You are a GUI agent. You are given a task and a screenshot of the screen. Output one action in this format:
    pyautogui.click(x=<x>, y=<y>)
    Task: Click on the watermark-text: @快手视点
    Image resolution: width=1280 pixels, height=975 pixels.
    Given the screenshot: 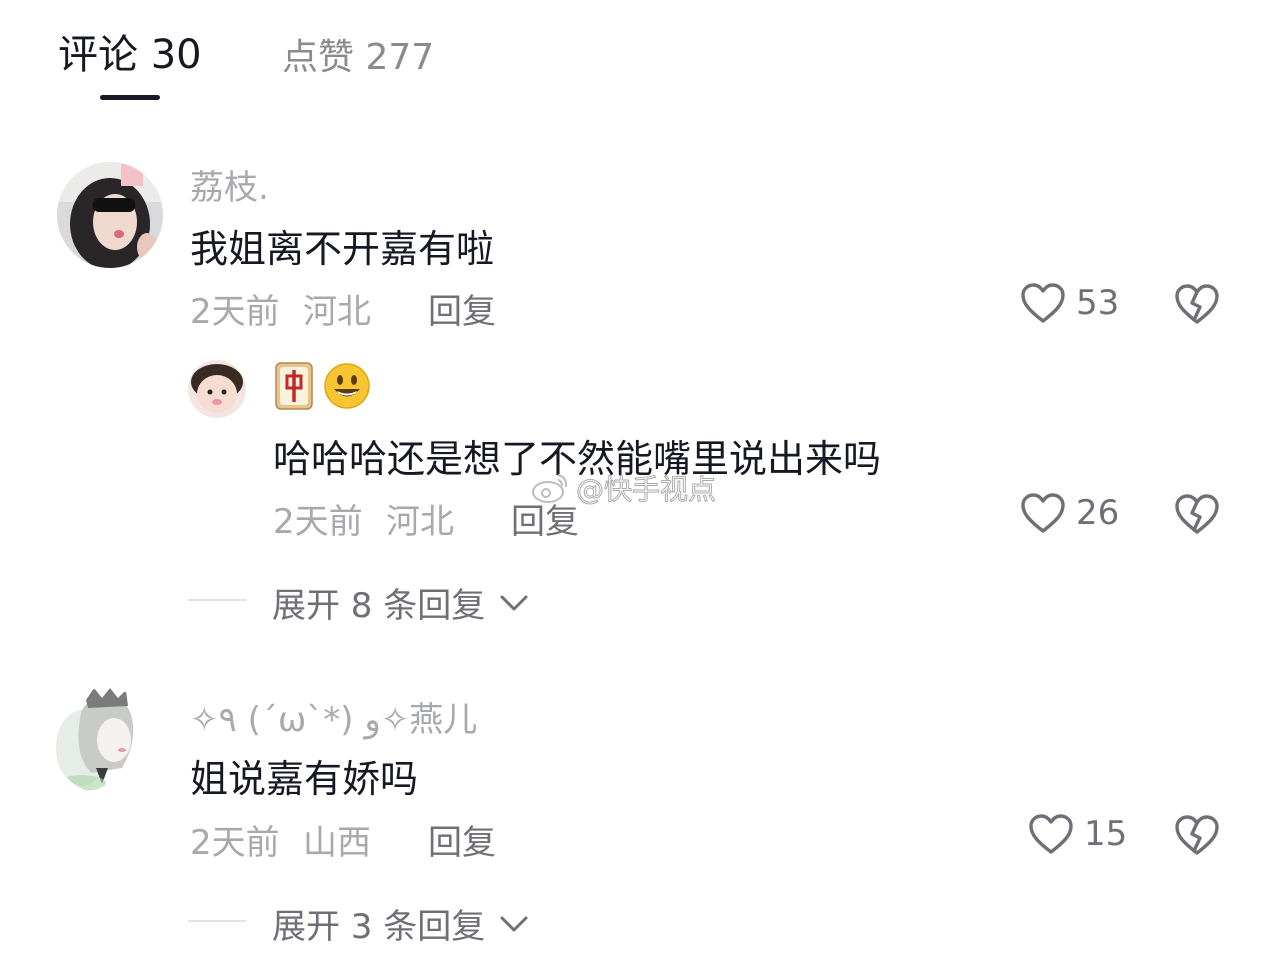 What is the action you would take?
    pyautogui.click(x=646, y=490)
    